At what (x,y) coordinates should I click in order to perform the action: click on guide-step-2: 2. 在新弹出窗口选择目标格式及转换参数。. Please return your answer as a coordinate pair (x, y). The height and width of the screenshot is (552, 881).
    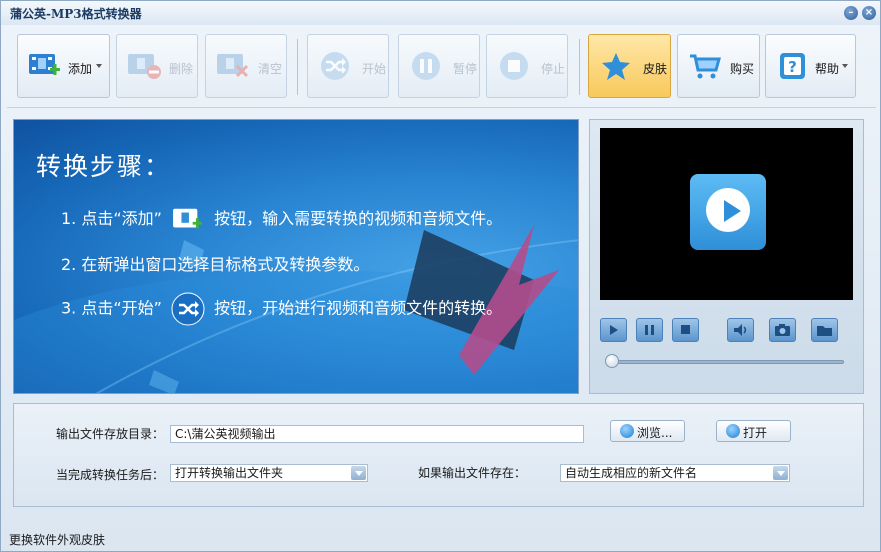
    Looking at the image, I should click on (215, 264).